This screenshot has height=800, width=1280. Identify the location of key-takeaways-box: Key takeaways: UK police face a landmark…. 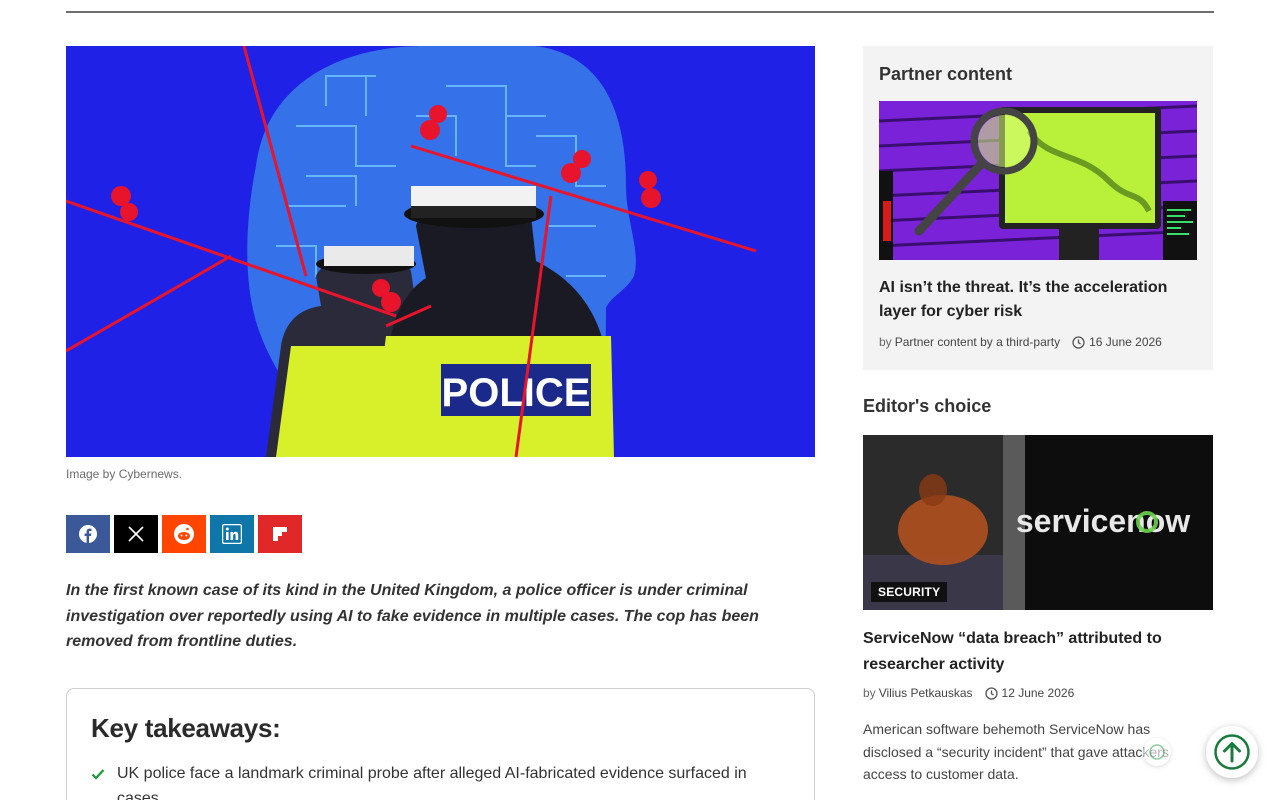
(440, 743).